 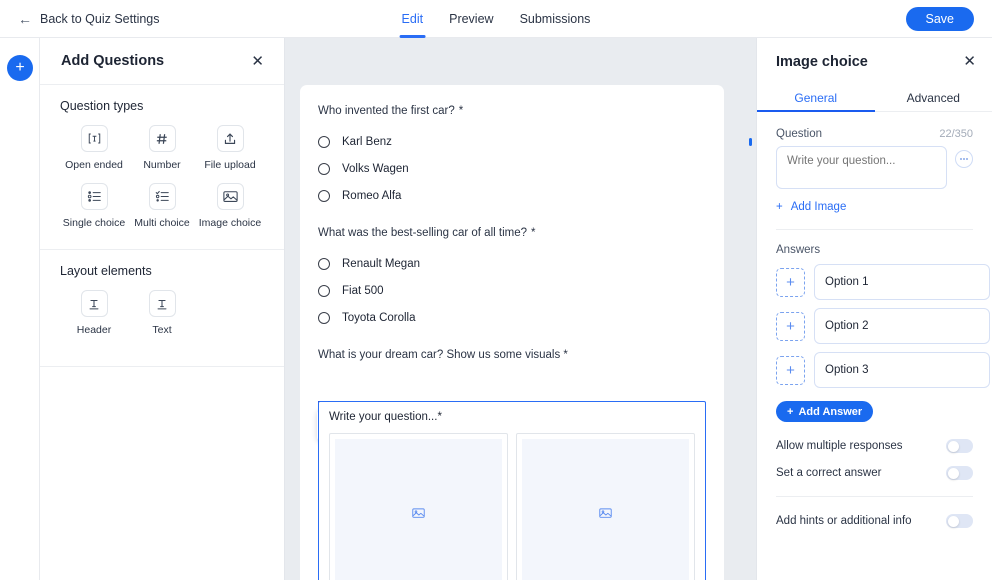 I want to click on hash-icon, so click(x=162, y=138).